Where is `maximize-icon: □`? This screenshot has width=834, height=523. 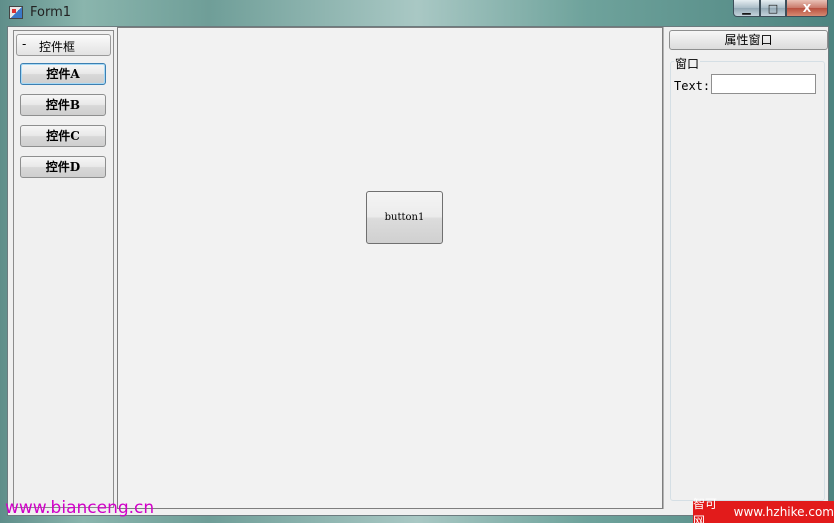 maximize-icon: □ is located at coordinates (773, 8).